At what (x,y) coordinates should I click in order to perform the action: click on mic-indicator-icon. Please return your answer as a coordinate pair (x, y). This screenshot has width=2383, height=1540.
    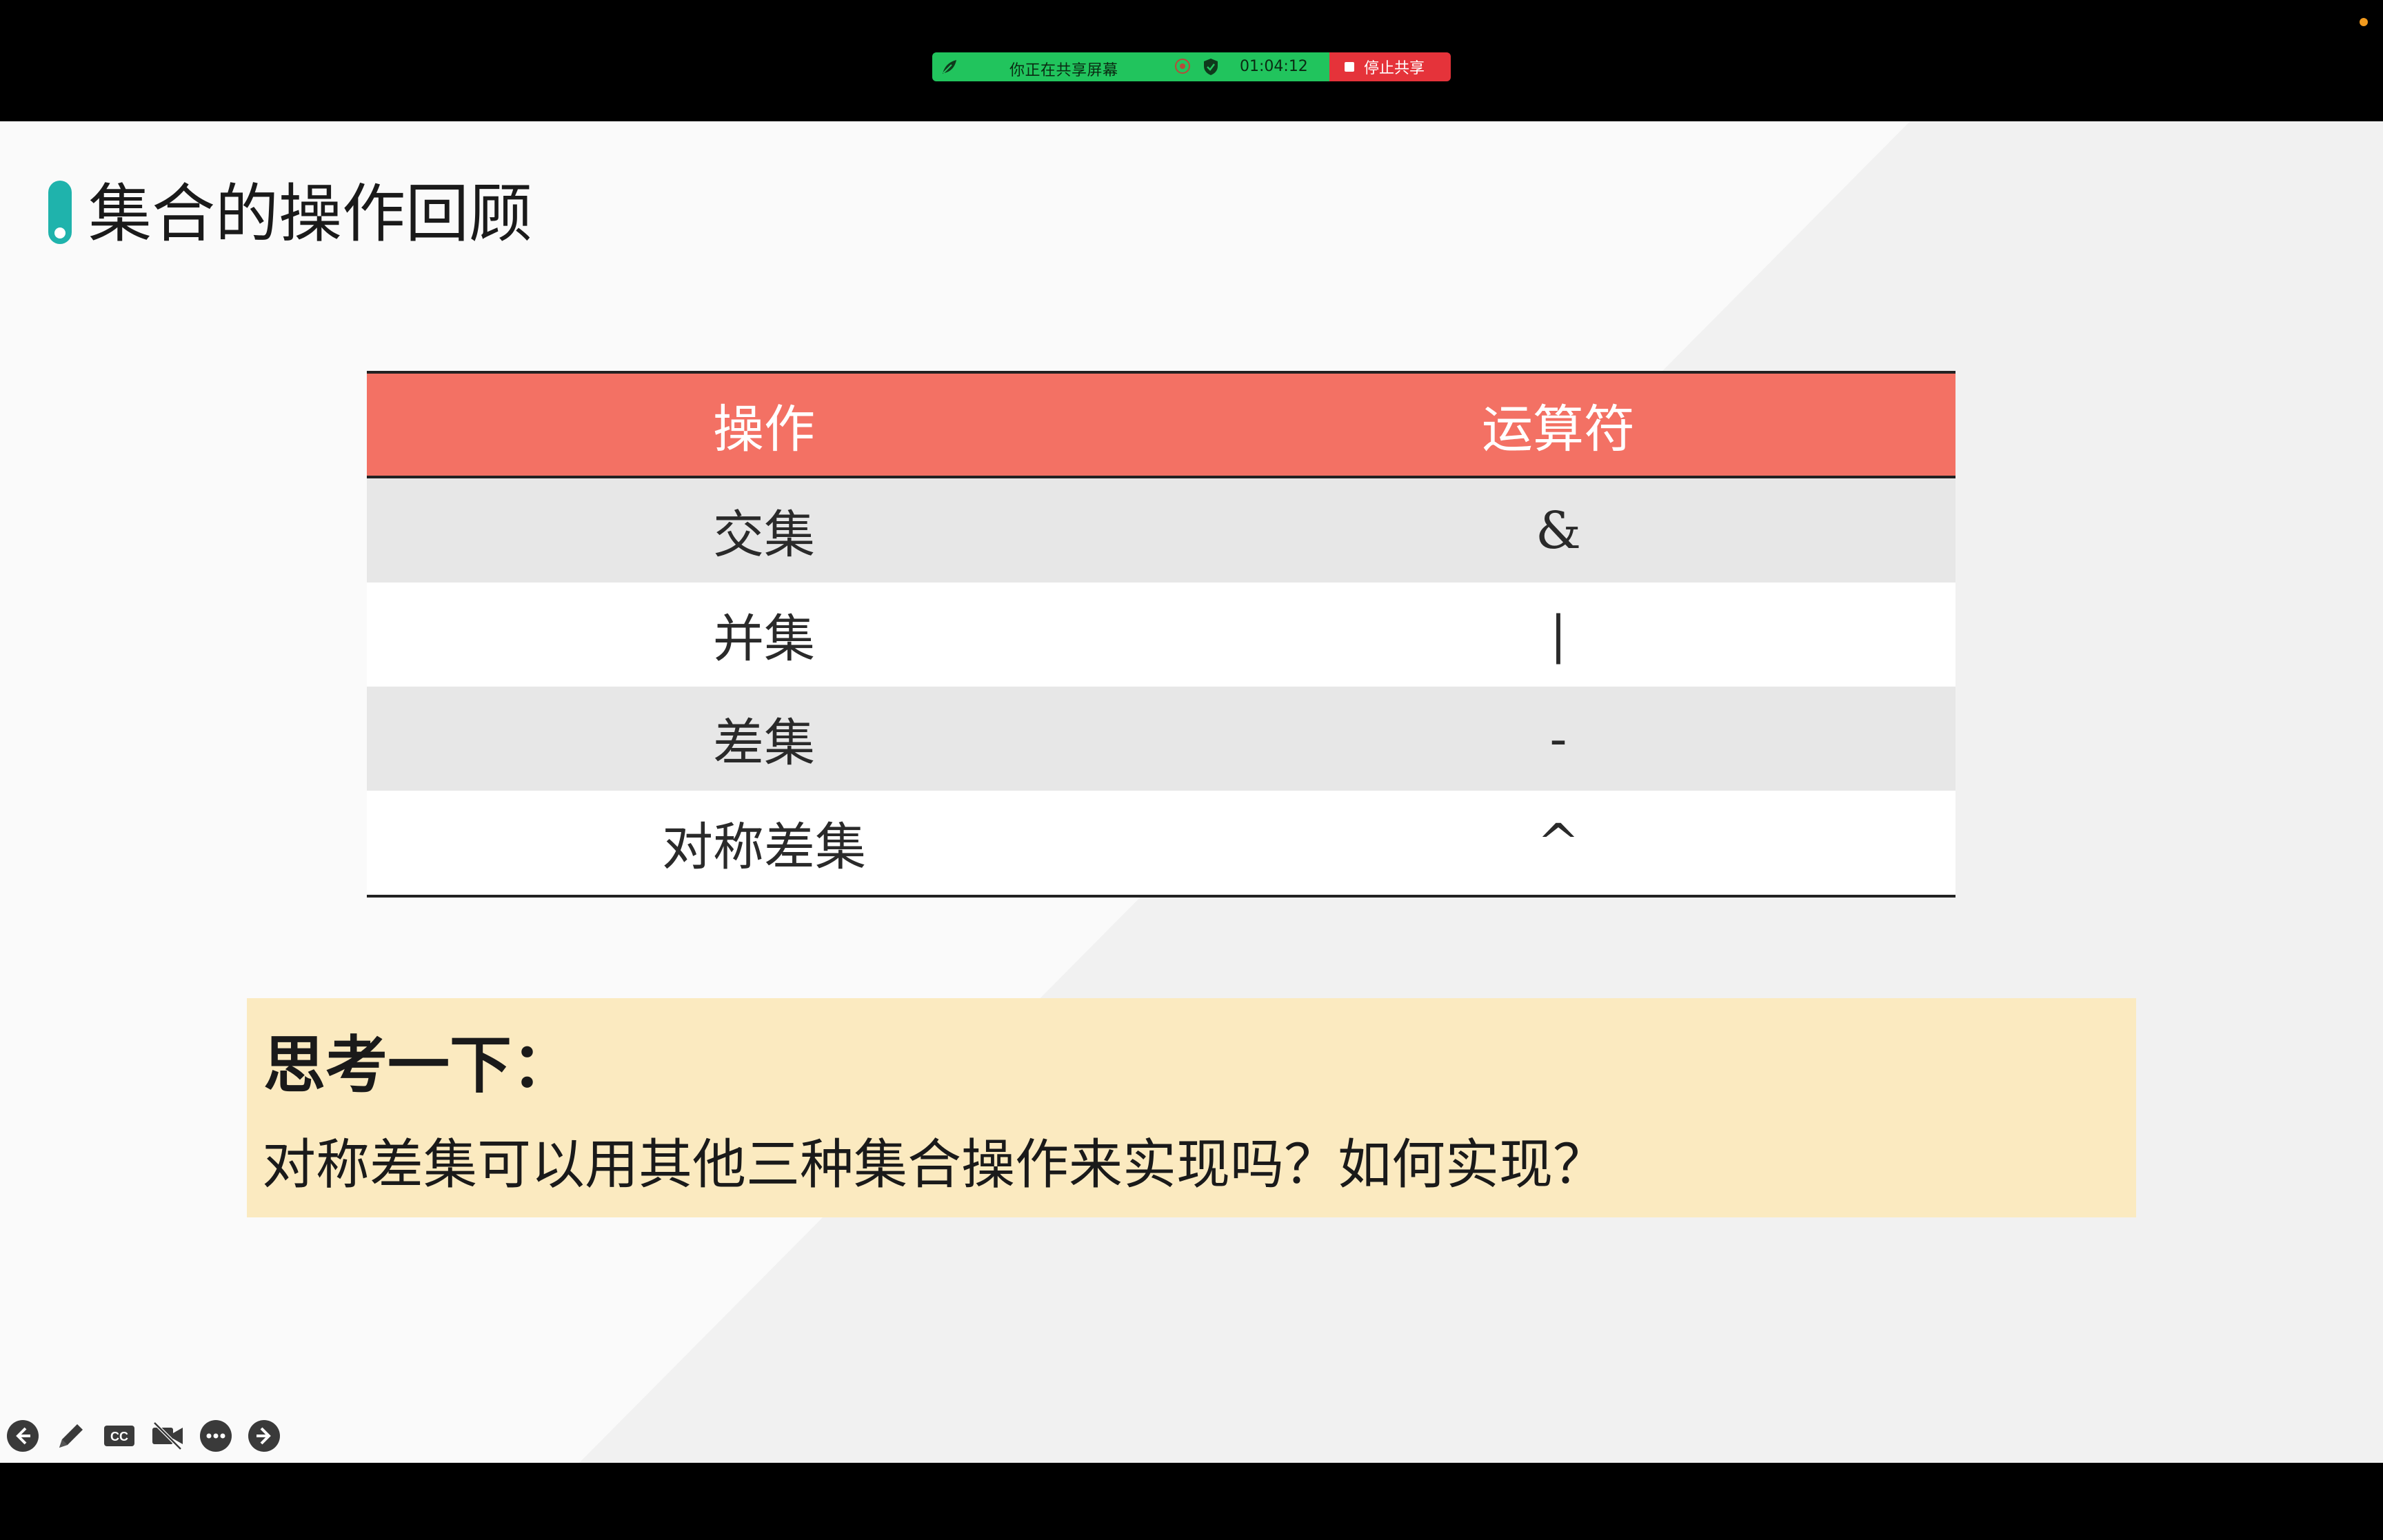
    Looking at the image, I should click on (2364, 22).